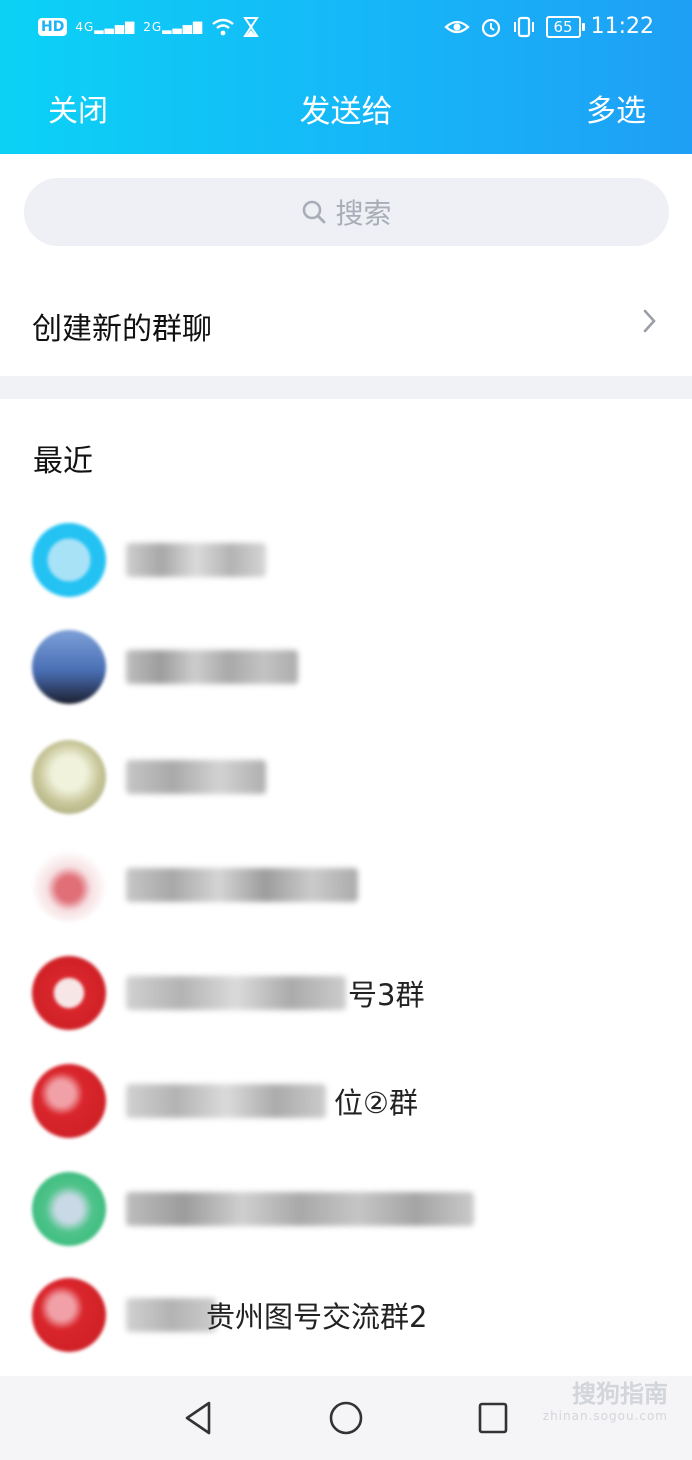 This screenshot has height=1460, width=692. I want to click on battery-icon: 65, so click(565, 26).